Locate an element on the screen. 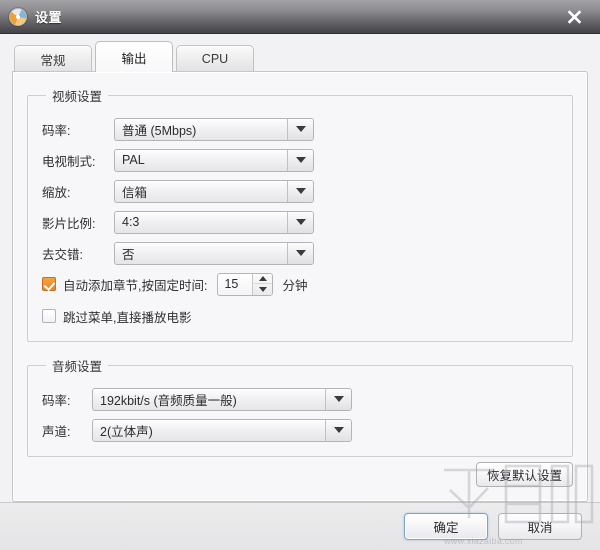 The height and width of the screenshot is (550, 600). restore-defaults-wrap: 恢复默认设置 is located at coordinates (524, 474).